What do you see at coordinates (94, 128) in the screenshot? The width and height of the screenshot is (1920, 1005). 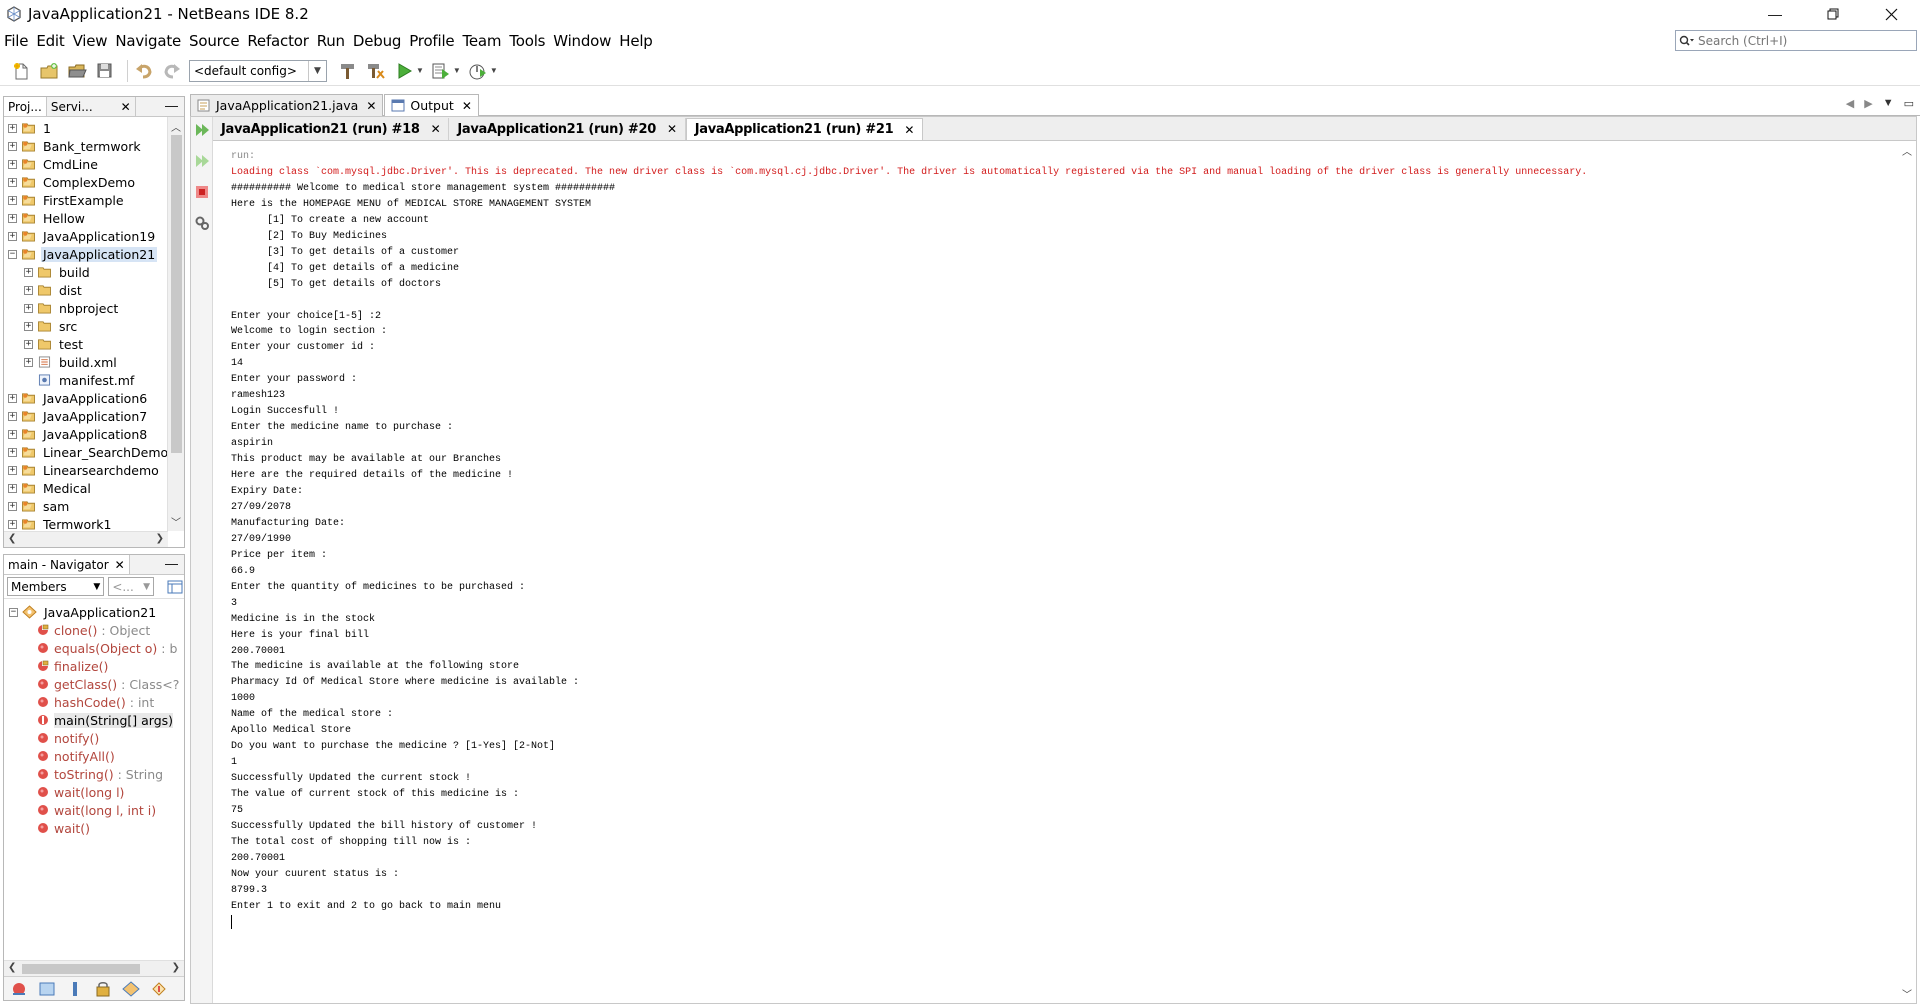 I see `tree-item: +1` at bounding box center [94, 128].